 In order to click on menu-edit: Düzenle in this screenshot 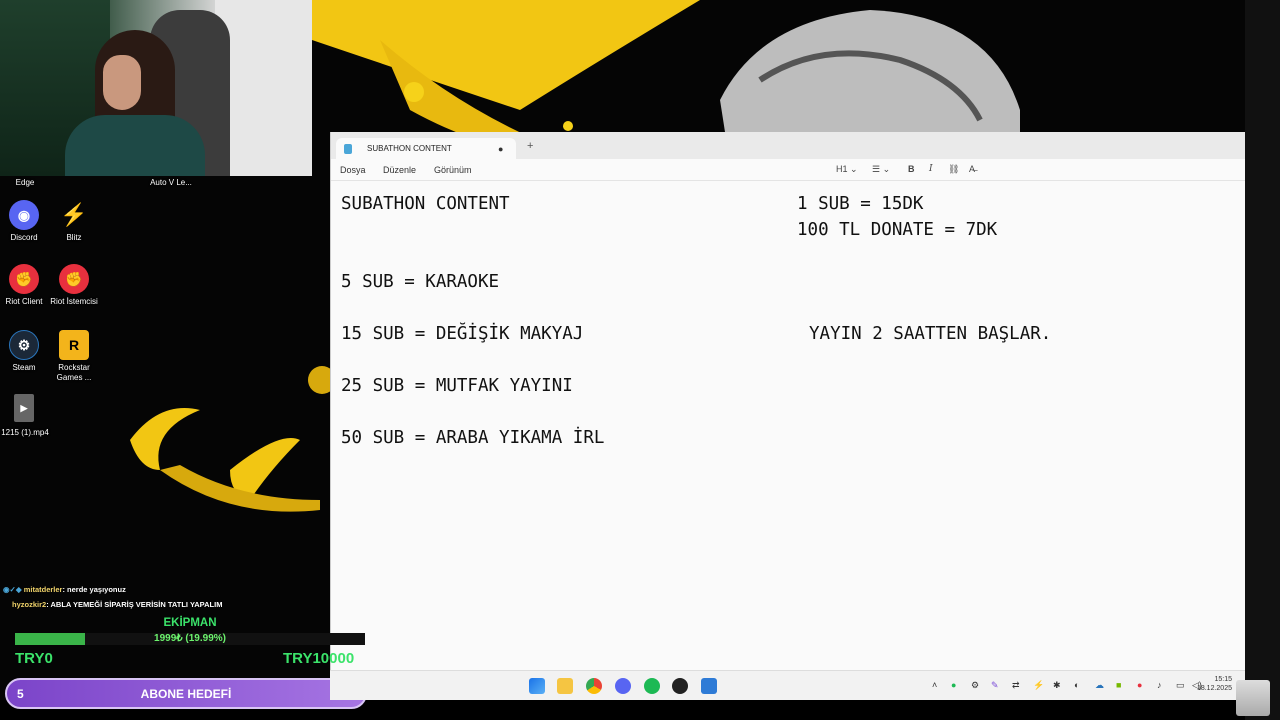, I will do `click(399, 170)`.